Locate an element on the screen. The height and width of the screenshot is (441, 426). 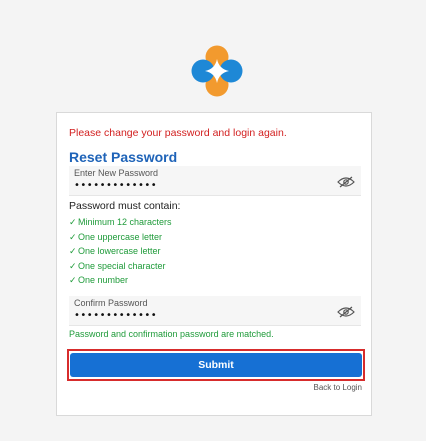
confirm-password-input is located at coordinates (194, 315).